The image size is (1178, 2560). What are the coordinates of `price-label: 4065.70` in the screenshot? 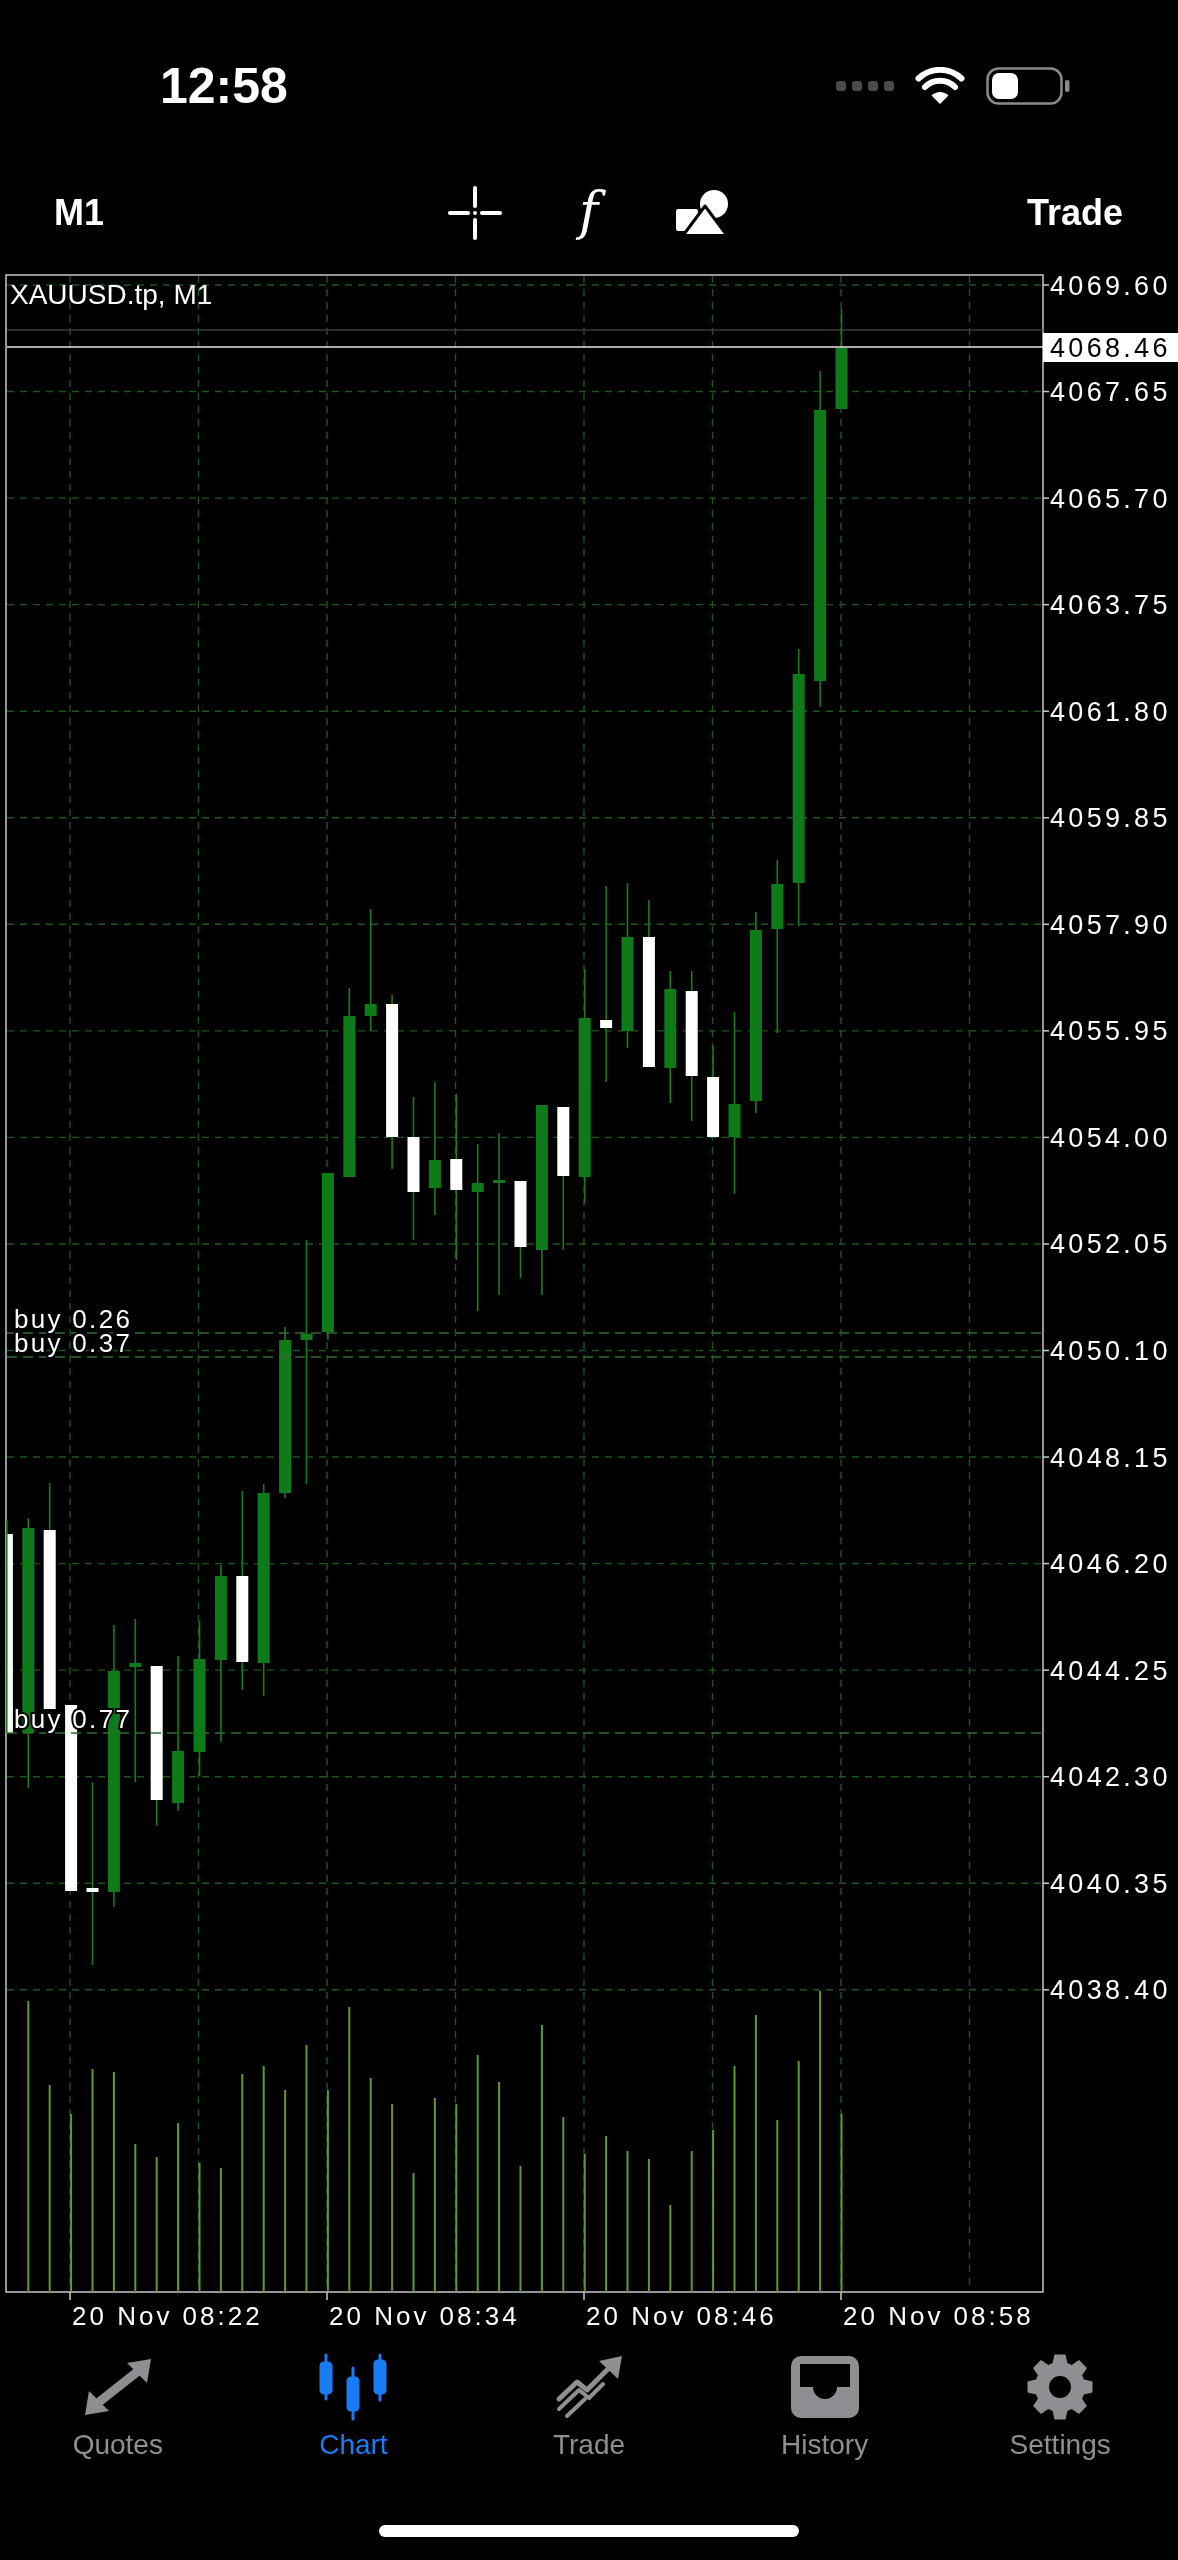 It's located at (1110, 498).